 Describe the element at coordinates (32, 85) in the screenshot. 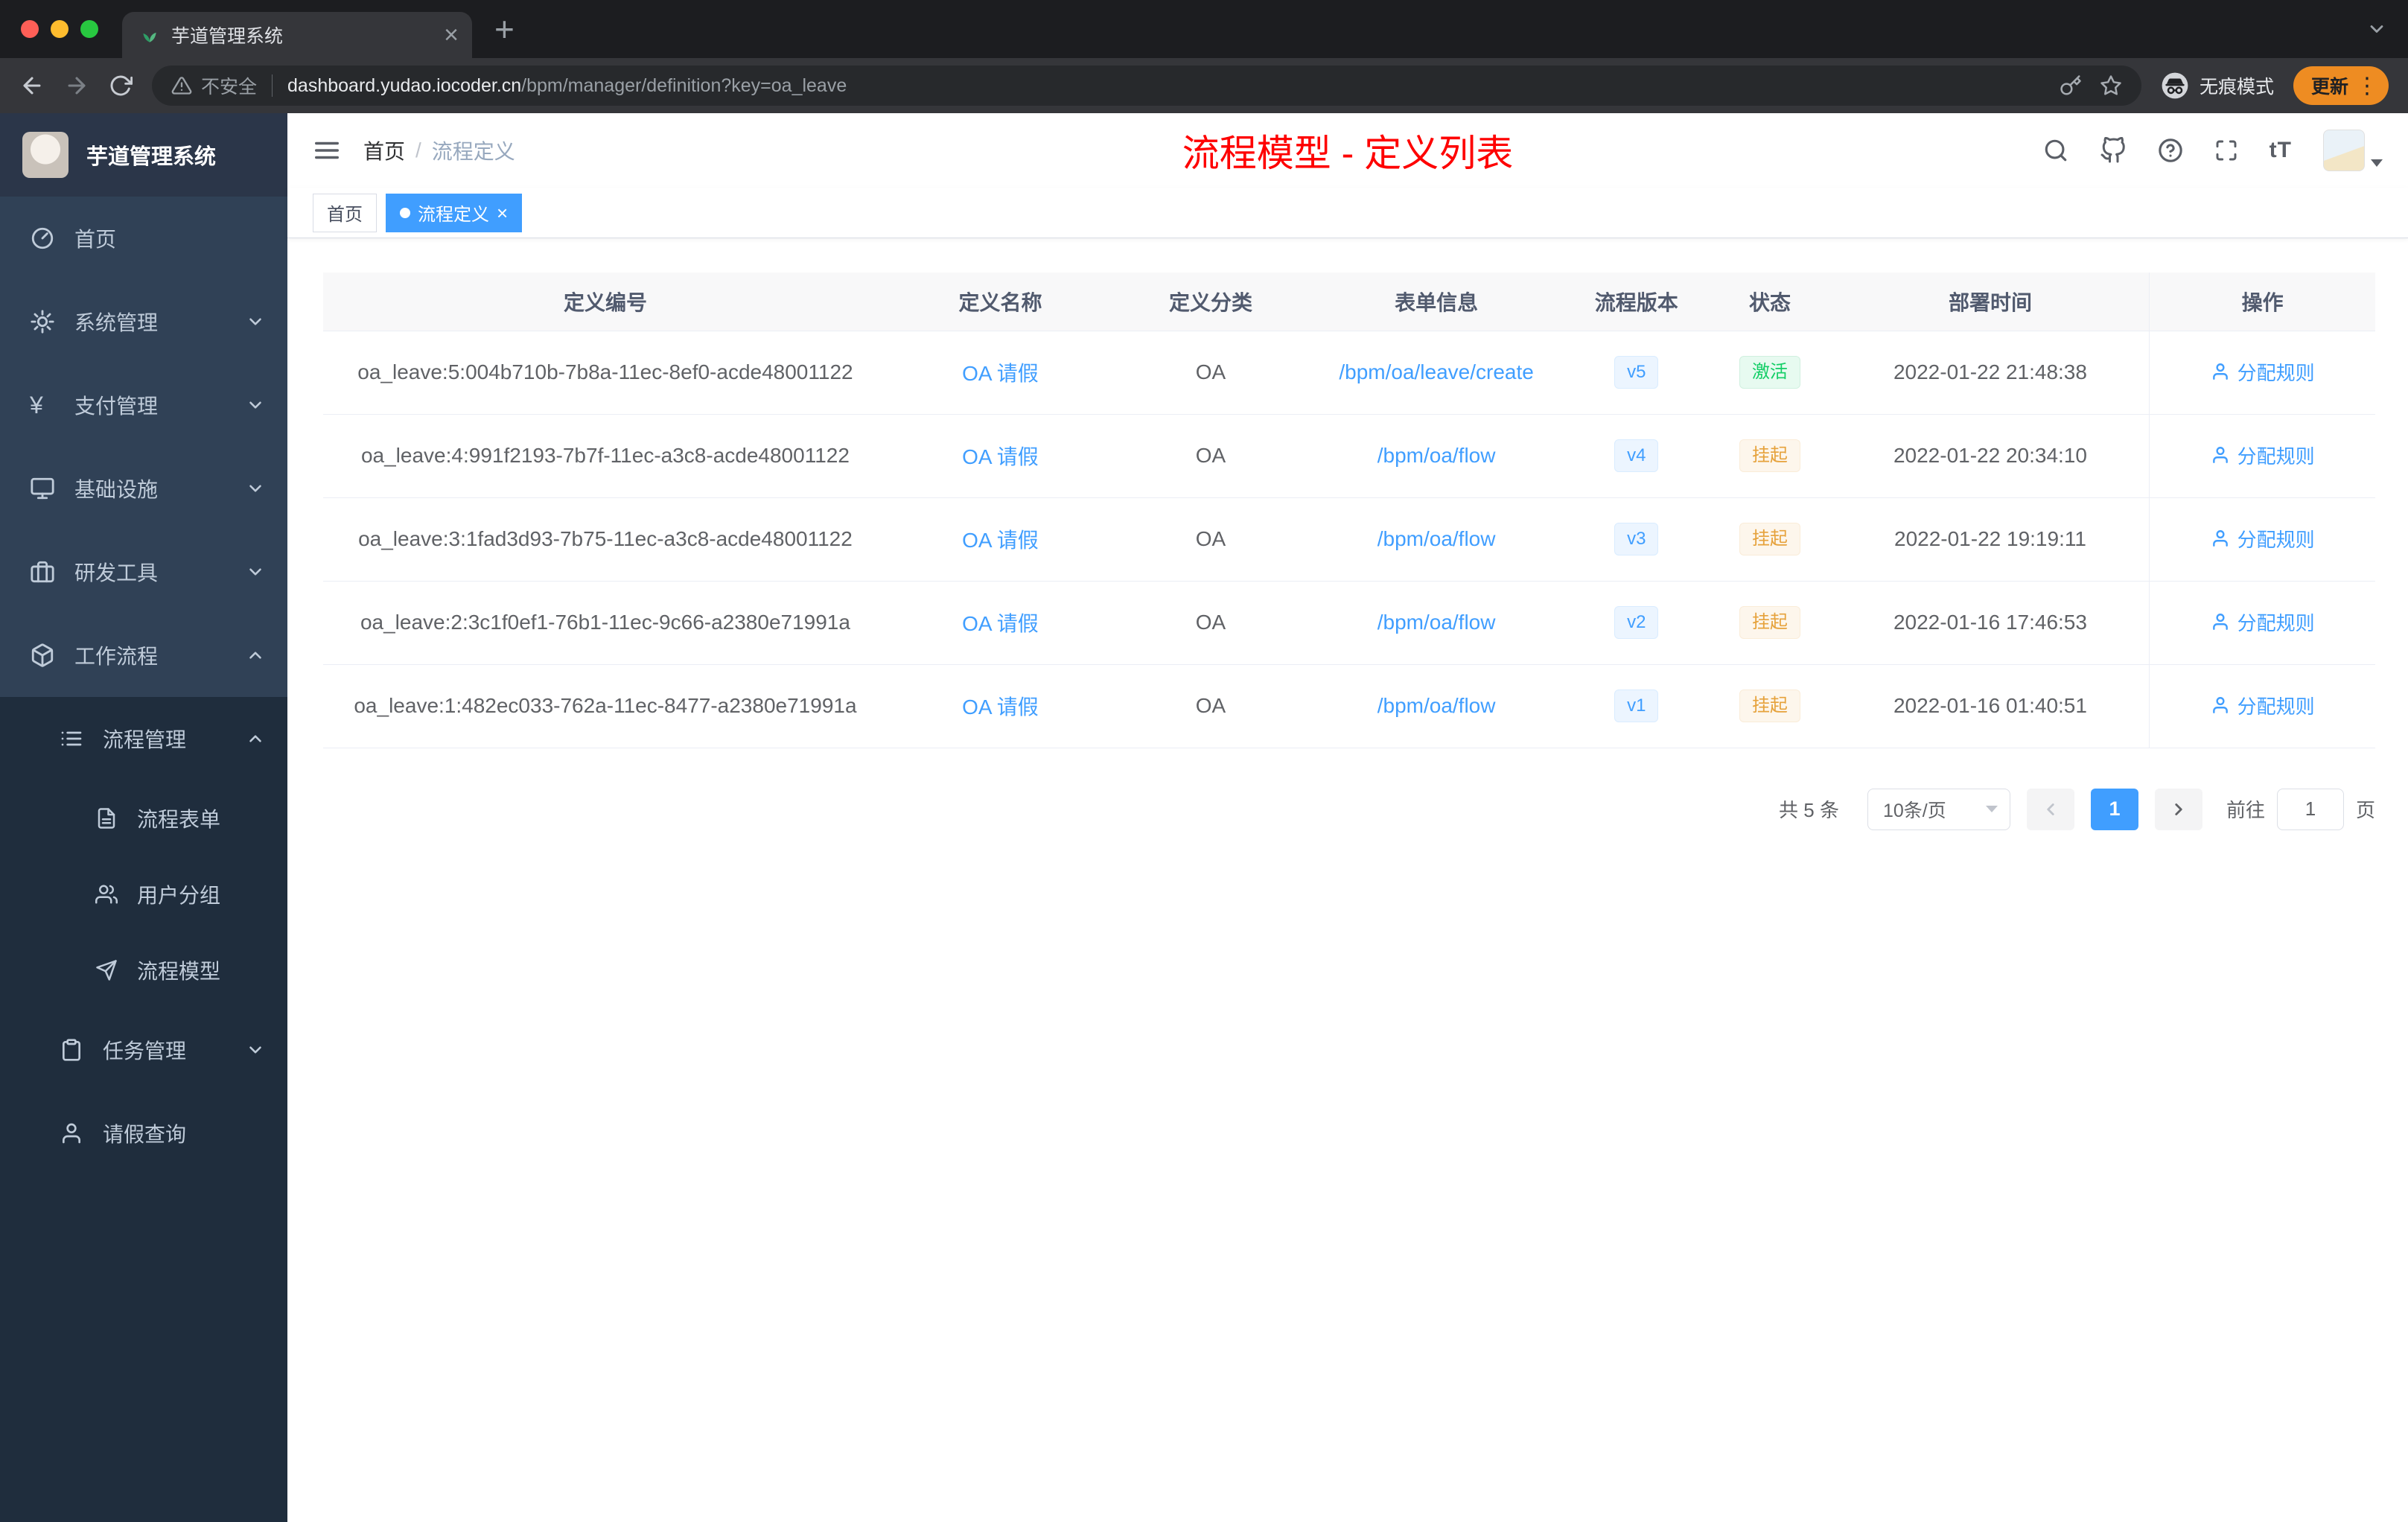

I see `back-button-icon` at that location.